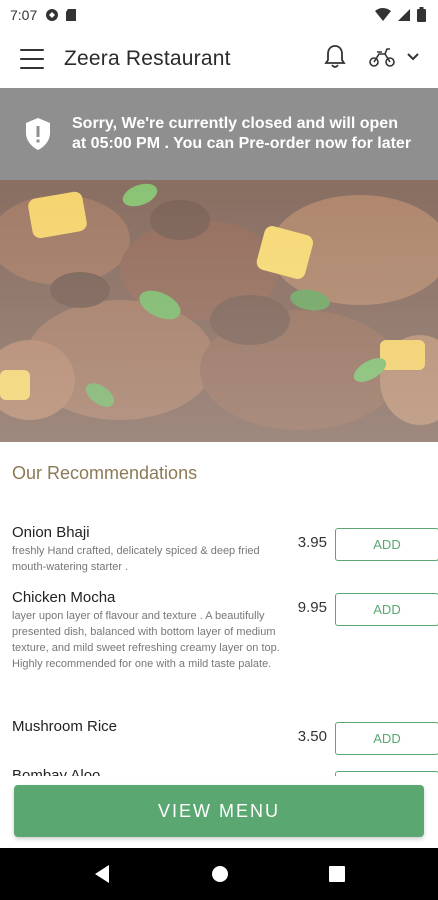  What do you see at coordinates (219, 15) in the screenshot?
I see `status-bar: 7:07` at bounding box center [219, 15].